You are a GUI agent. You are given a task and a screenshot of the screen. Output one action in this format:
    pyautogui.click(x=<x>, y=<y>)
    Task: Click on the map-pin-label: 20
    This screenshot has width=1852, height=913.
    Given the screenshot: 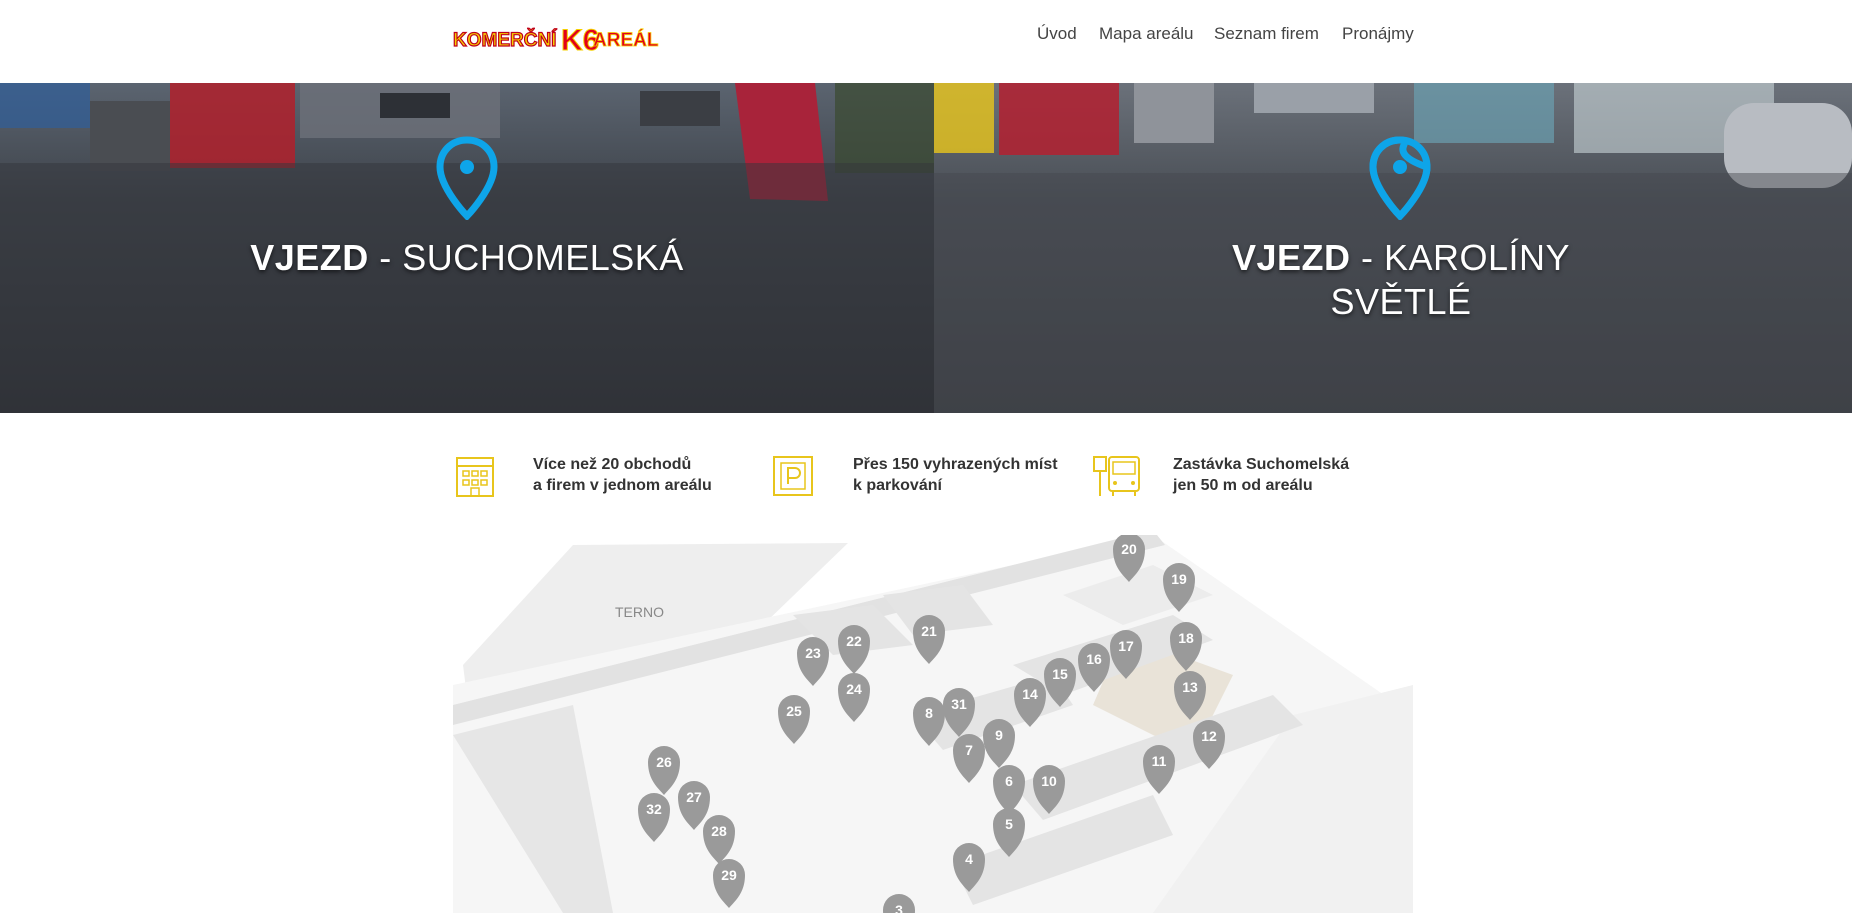 What is the action you would take?
    pyautogui.click(x=1129, y=549)
    